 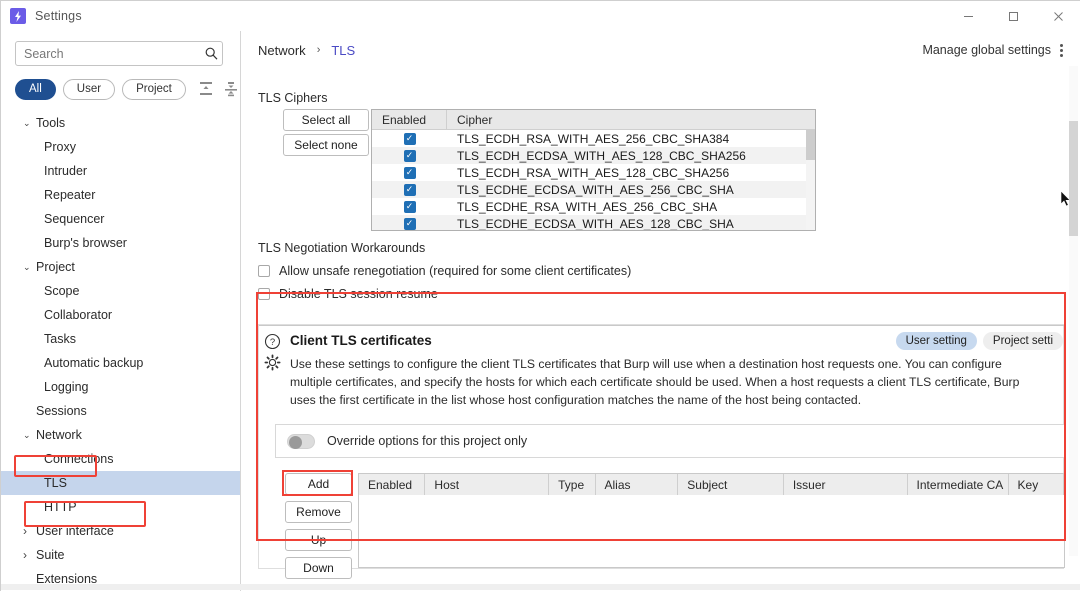 What do you see at coordinates (318, 512) in the screenshot?
I see `remove-button: Remove` at bounding box center [318, 512].